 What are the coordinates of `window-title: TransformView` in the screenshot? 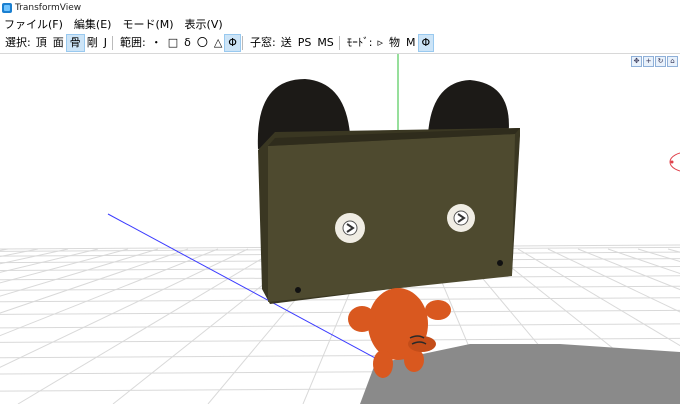 It's located at (48, 7).